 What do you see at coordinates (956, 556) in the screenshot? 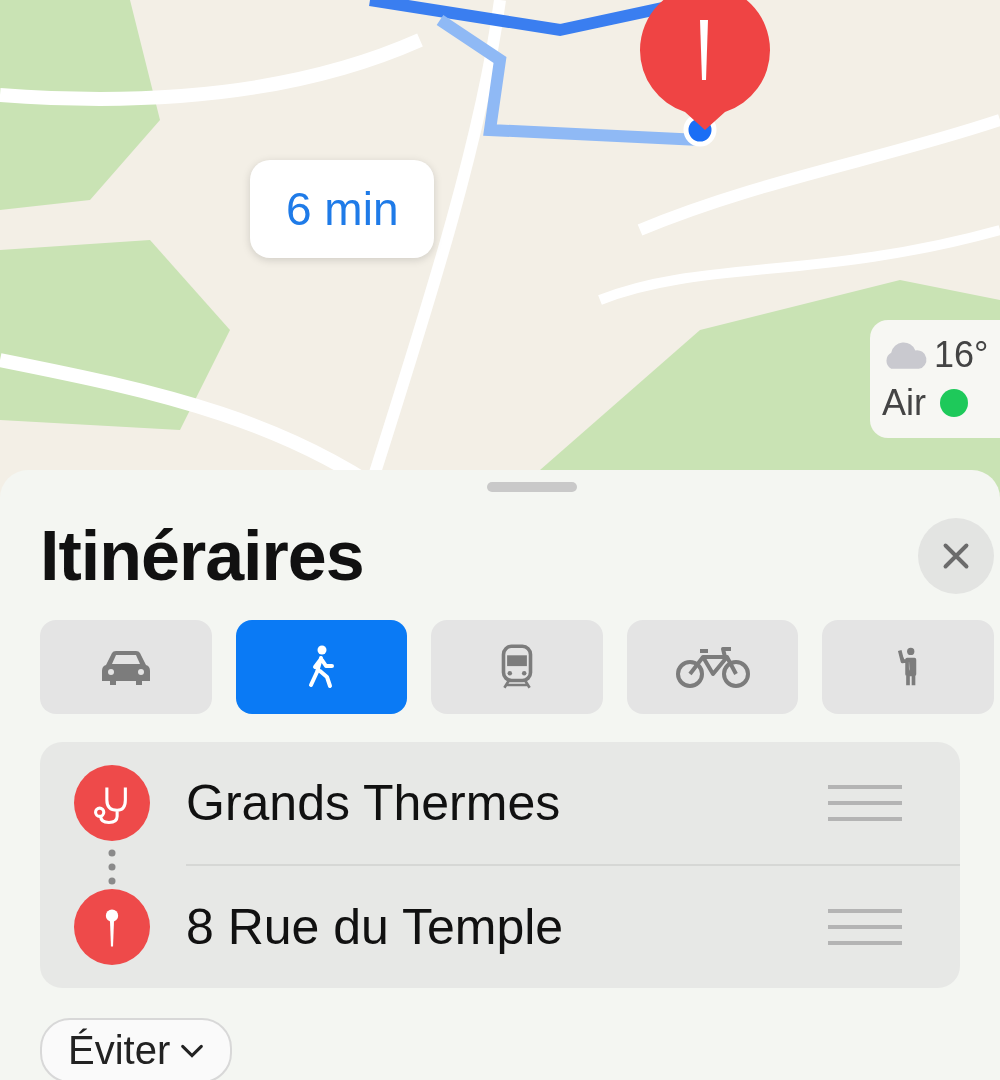
I see `close-icon` at bounding box center [956, 556].